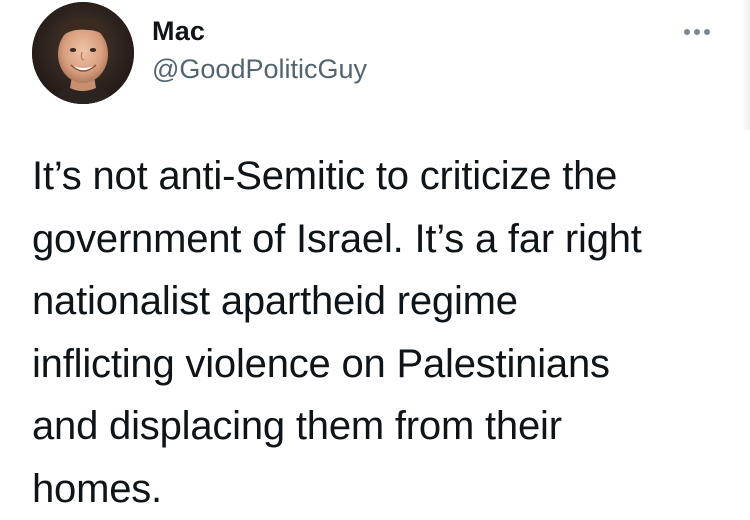 The width and height of the screenshot is (750, 520). Describe the element at coordinates (377, 364) in the screenshot. I see `tweet-text-line: inflicting violence on Palestinians` at that location.